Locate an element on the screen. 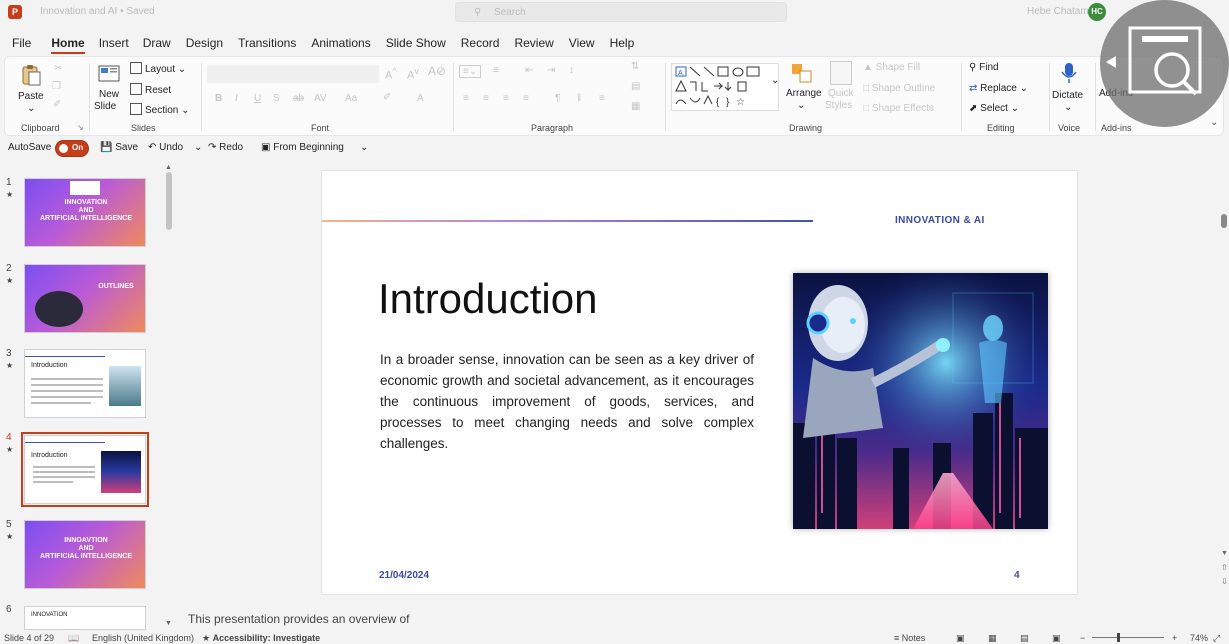 This screenshot has height=644, width=1229. slide-thumbnail-4: Introduction is located at coordinates (85, 469).